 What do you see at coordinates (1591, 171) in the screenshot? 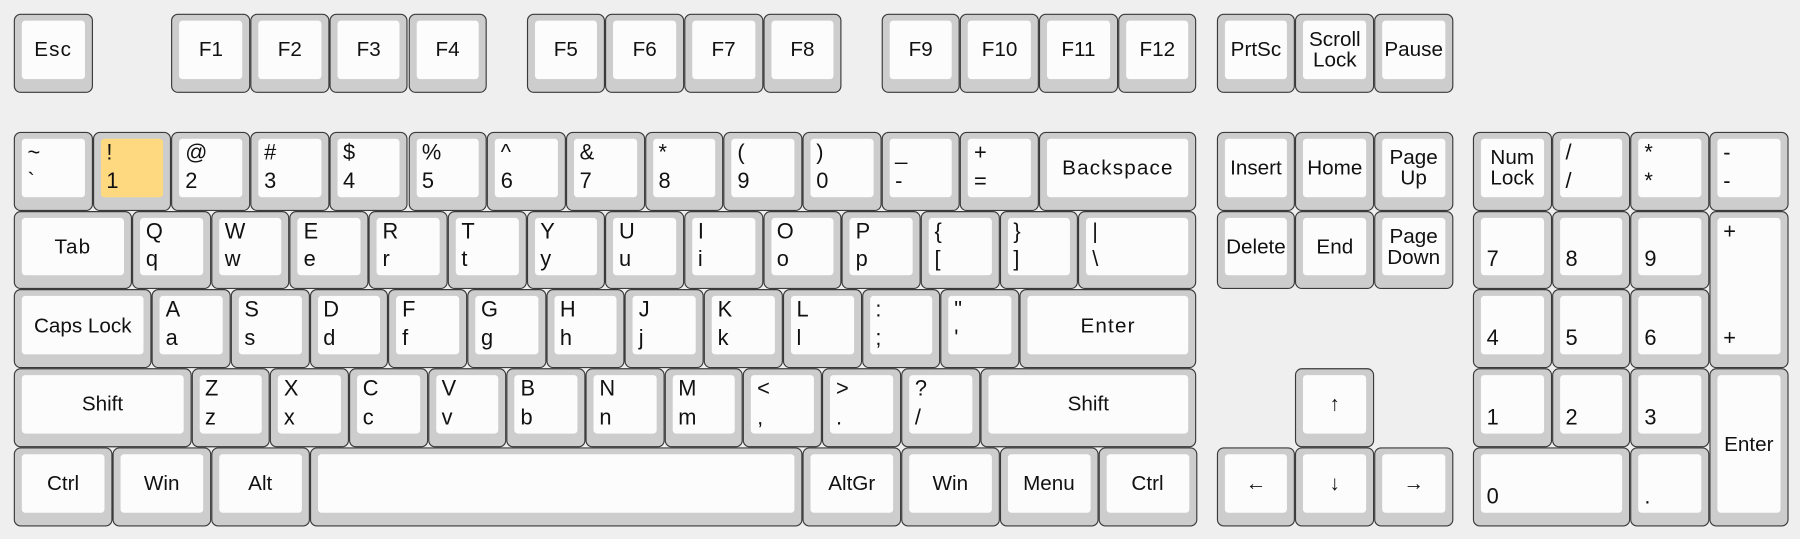
I see `key-np-divide: / /` at bounding box center [1591, 171].